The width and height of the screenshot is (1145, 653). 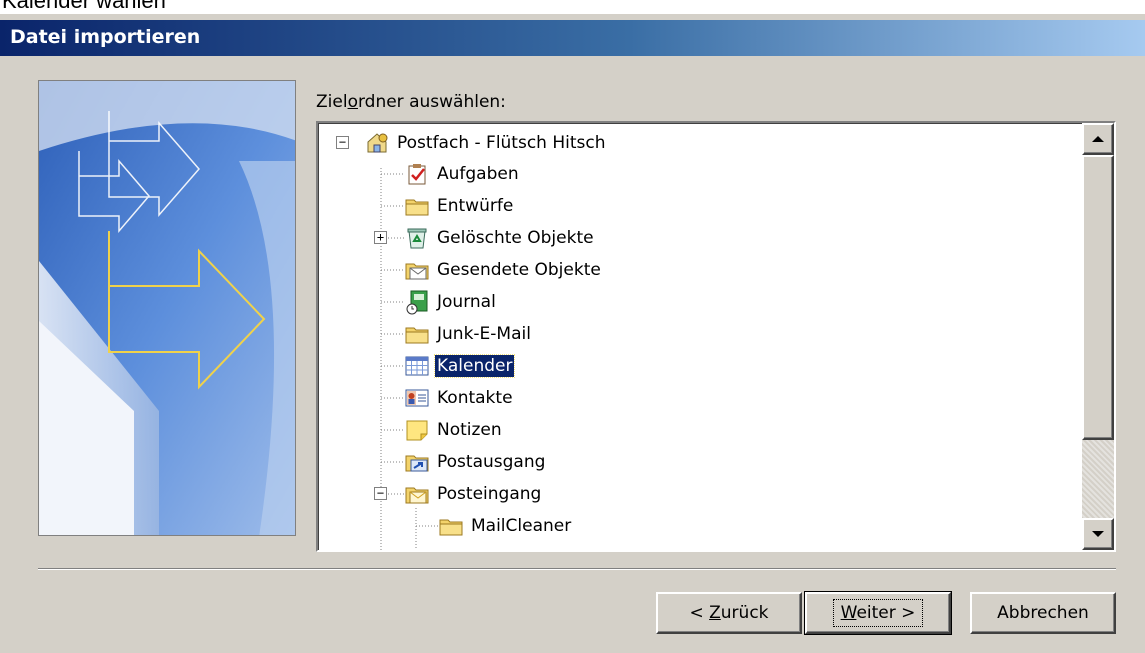 I want to click on folder-label-part: rdner auswählen:, so click(x=431, y=102).